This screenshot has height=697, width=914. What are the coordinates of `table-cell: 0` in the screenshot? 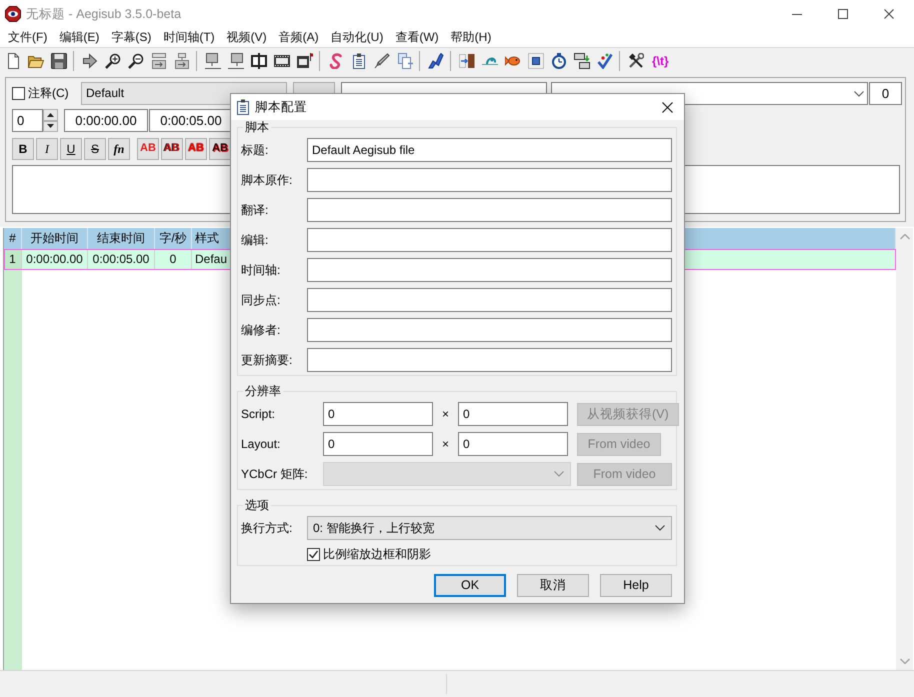 It's located at (173, 259).